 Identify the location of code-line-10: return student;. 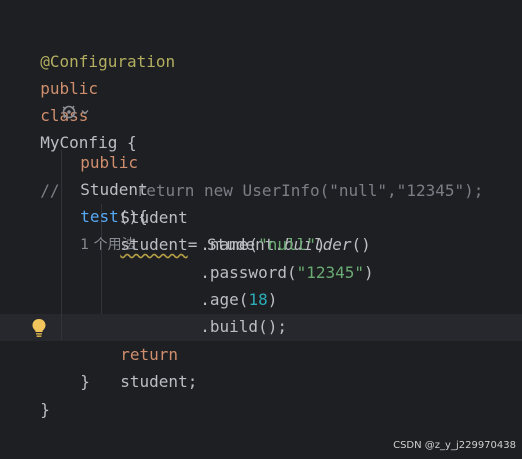
(149, 352).